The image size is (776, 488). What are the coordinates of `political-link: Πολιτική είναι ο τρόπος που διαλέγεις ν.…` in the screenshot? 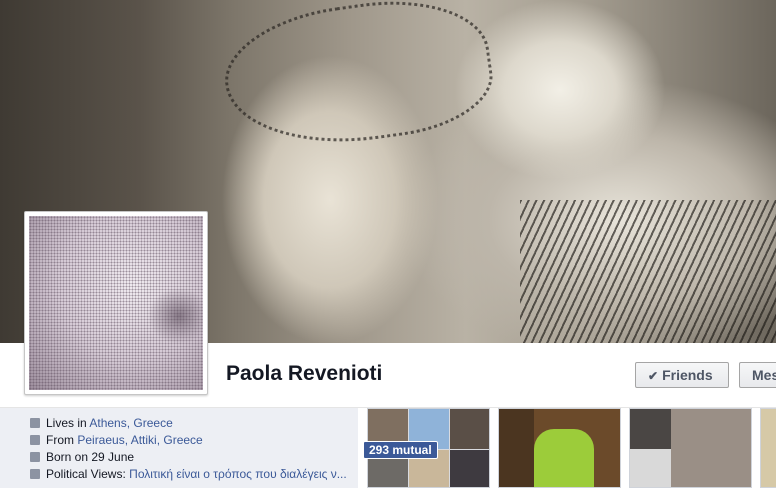 It's located at (238, 474).